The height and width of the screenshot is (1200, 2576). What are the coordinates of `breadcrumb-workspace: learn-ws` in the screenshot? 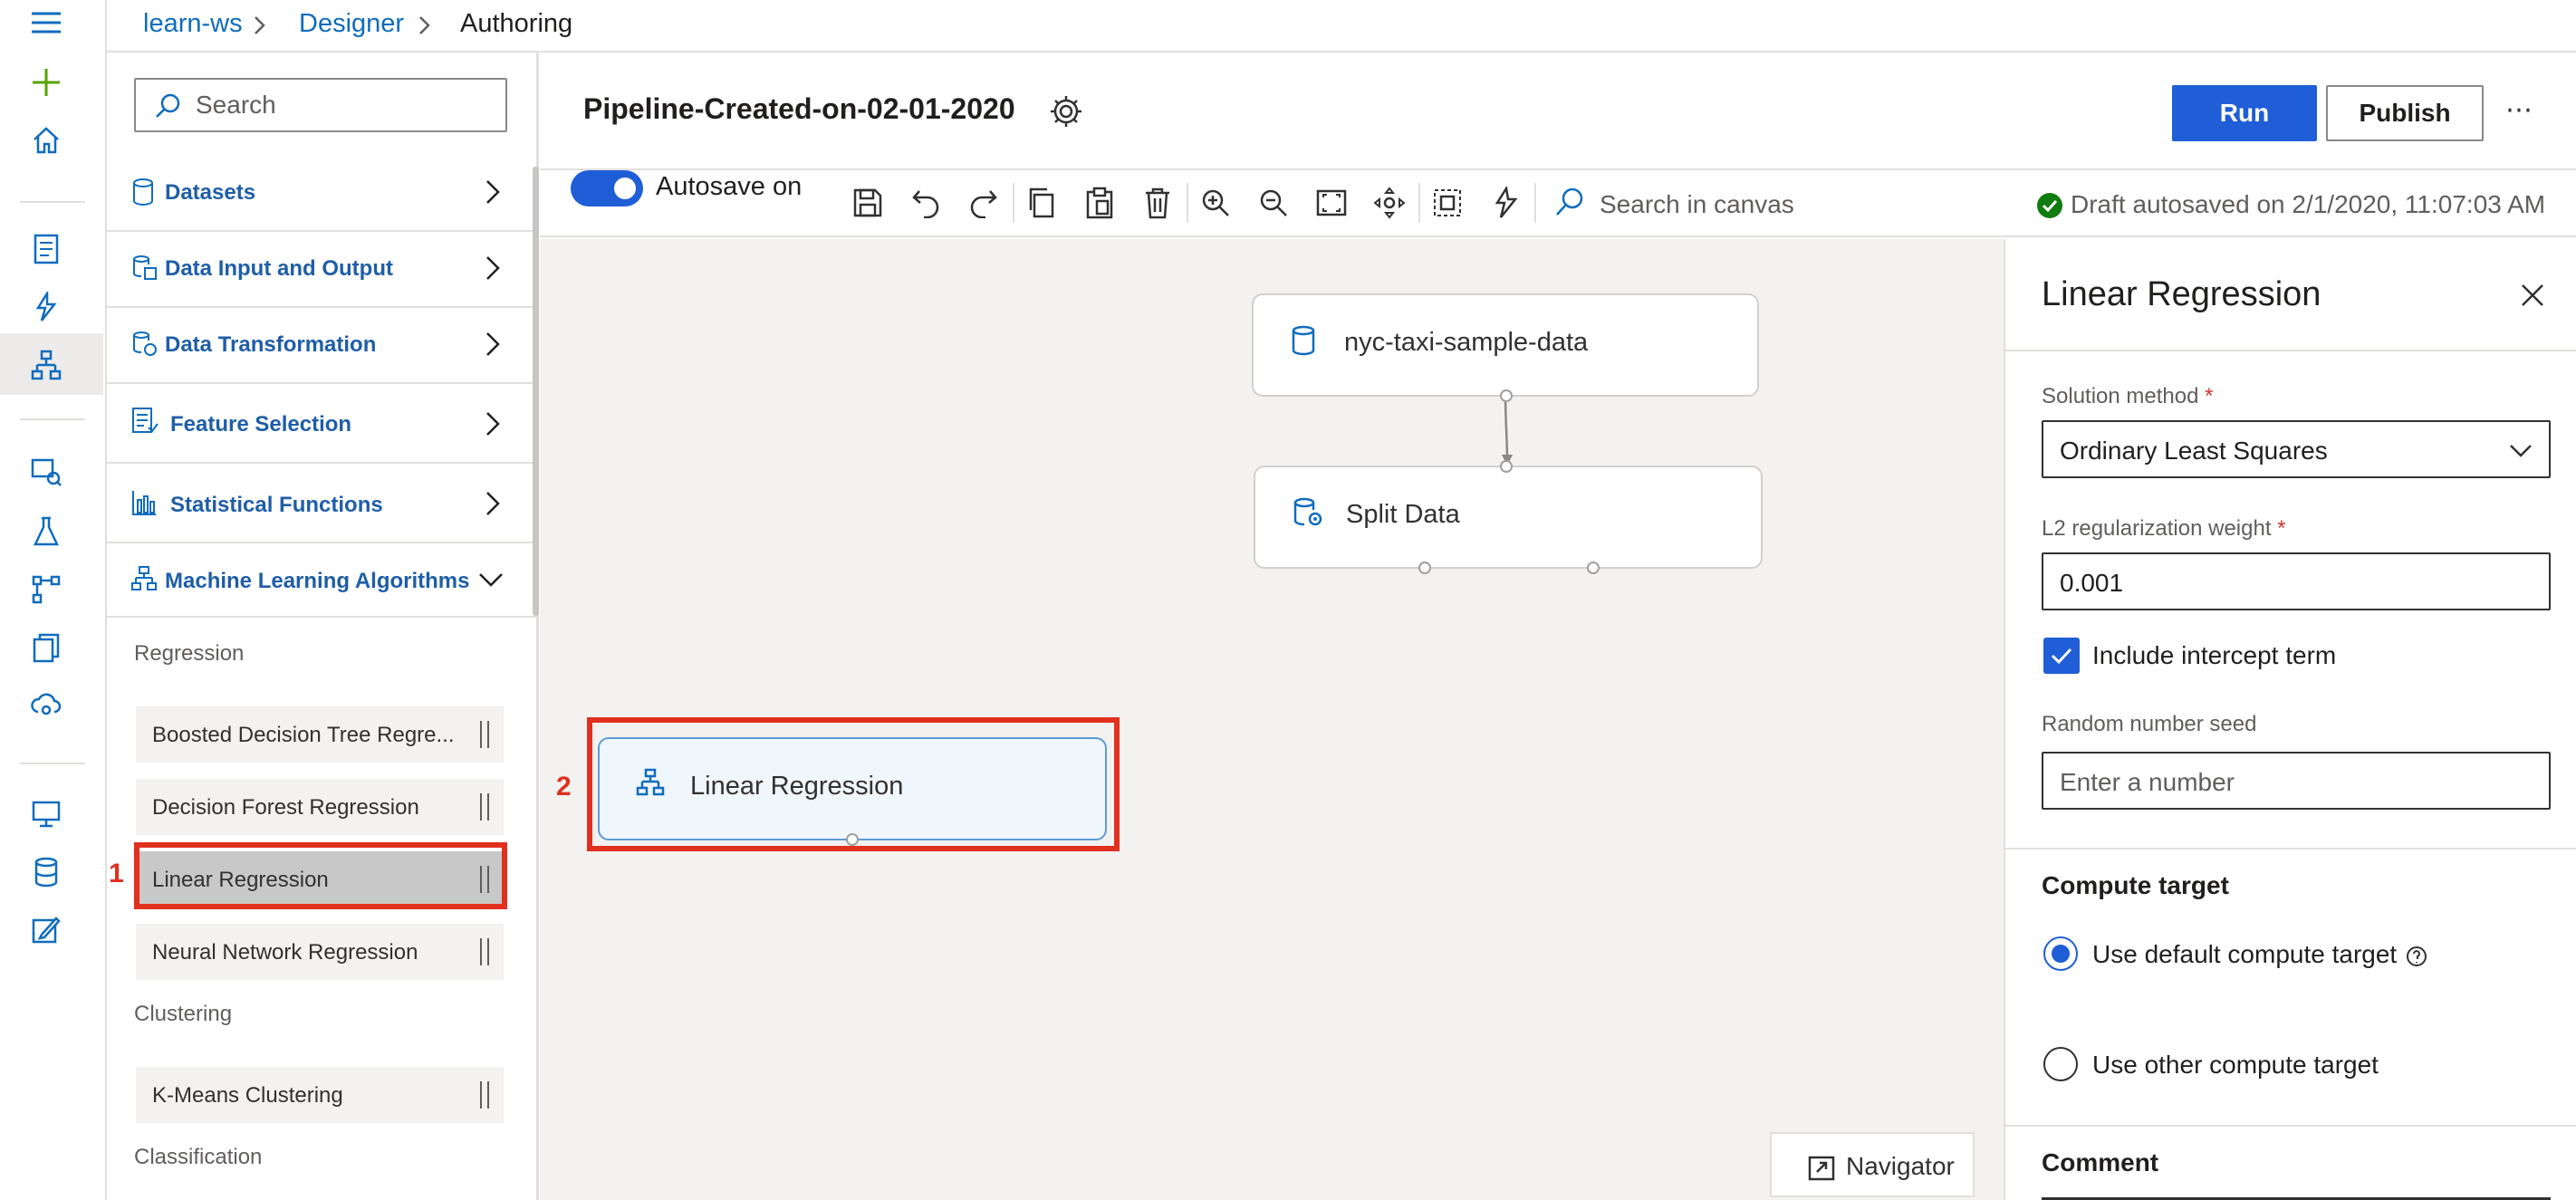 It's located at (193, 24).